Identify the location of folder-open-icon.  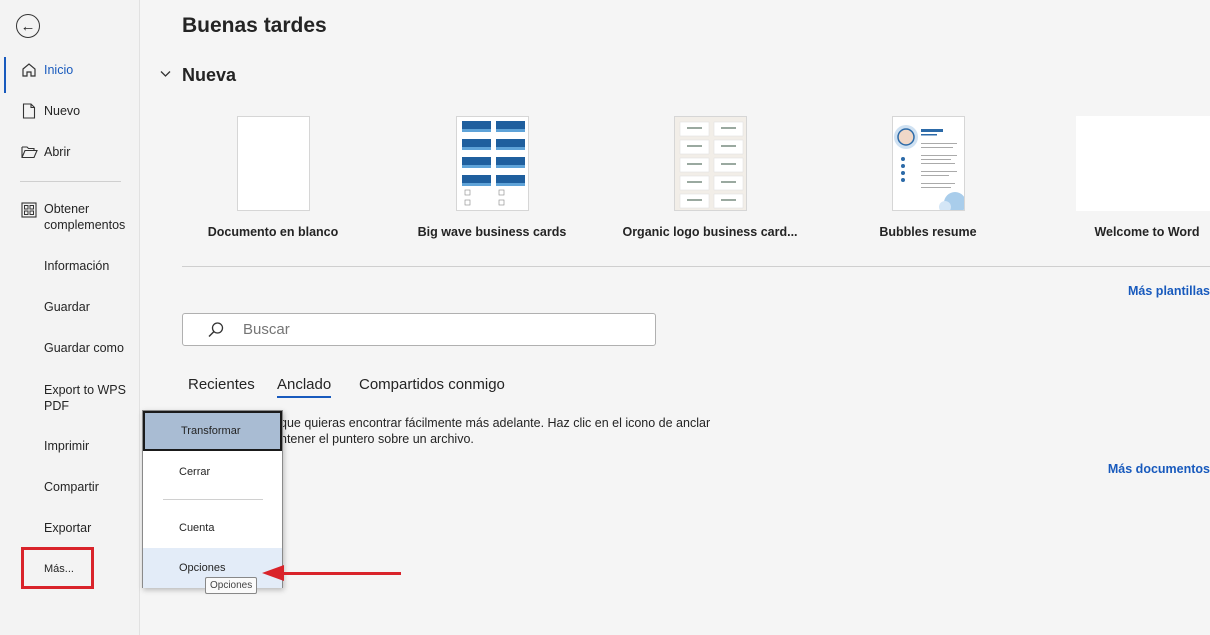
(29, 152).